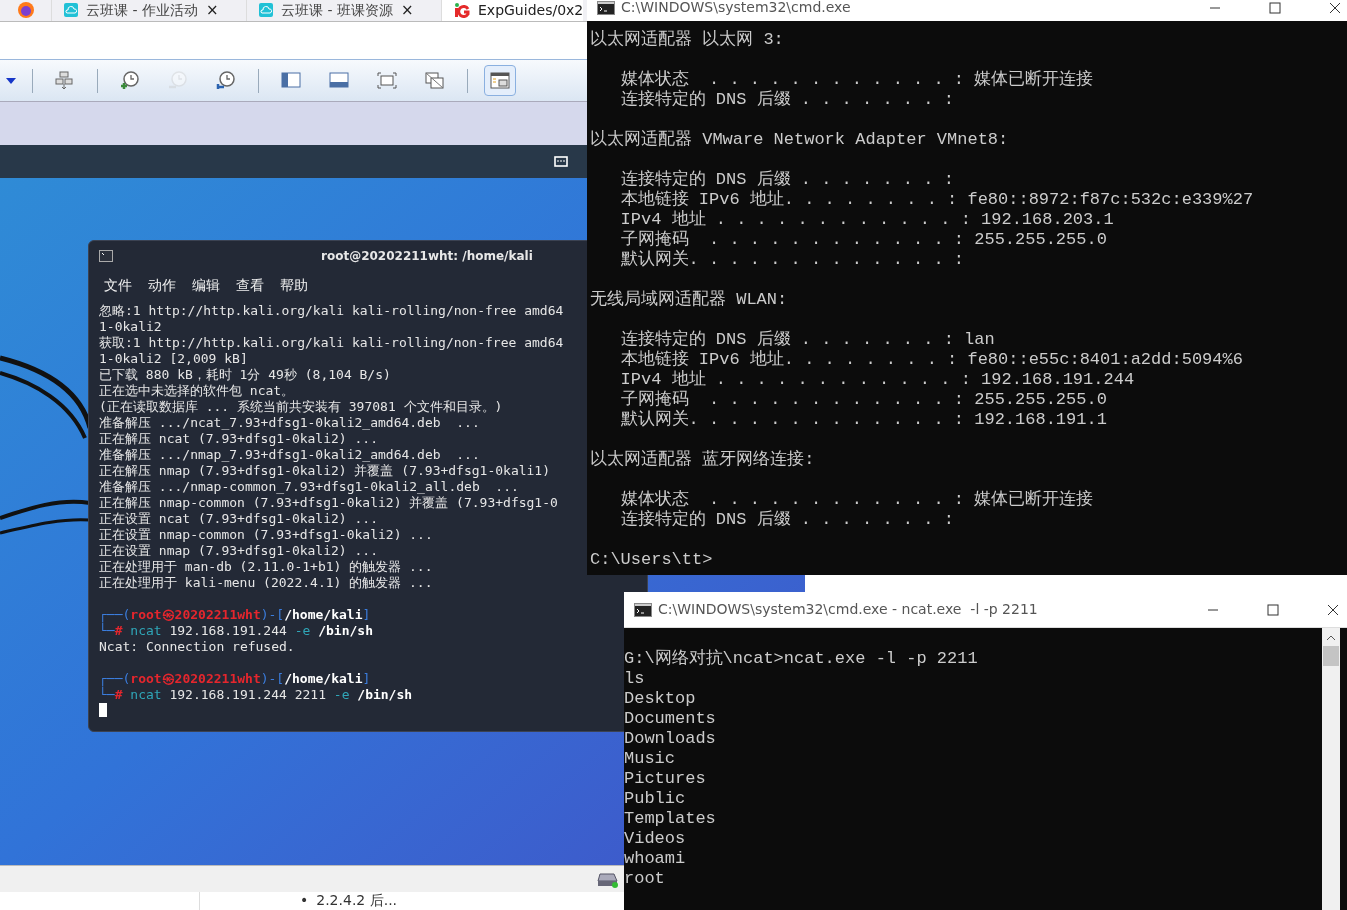 The height and width of the screenshot is (910, 1347). What do you see at coordinates (325, 471) in the screenshot?
I see `terminal-line: 正在解压 nmap (7.93+dfsg1-0kali2) 并覆盖 (7.93+dfsg1-0kali1)` at bounding box center [325, 471].